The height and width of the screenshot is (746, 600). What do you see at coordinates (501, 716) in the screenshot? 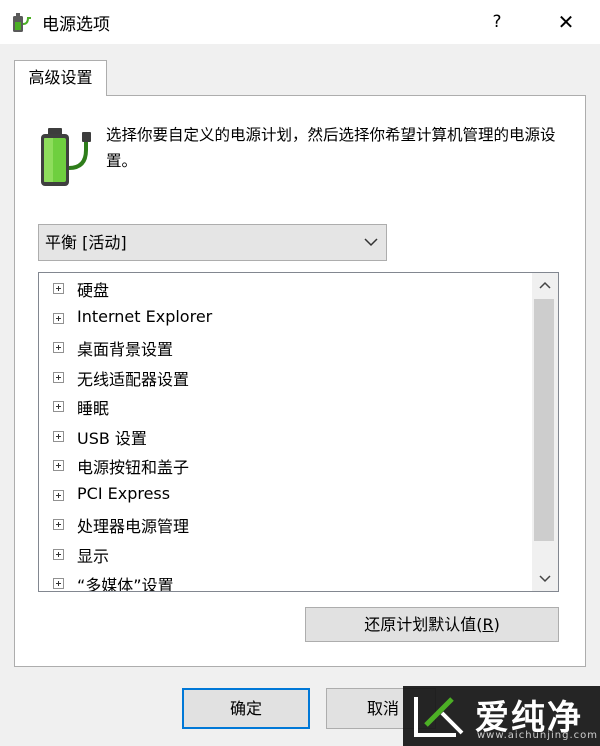
I see `watermark: 爱纯净 www.aichunjing.com` at bounding box center [501, 716].